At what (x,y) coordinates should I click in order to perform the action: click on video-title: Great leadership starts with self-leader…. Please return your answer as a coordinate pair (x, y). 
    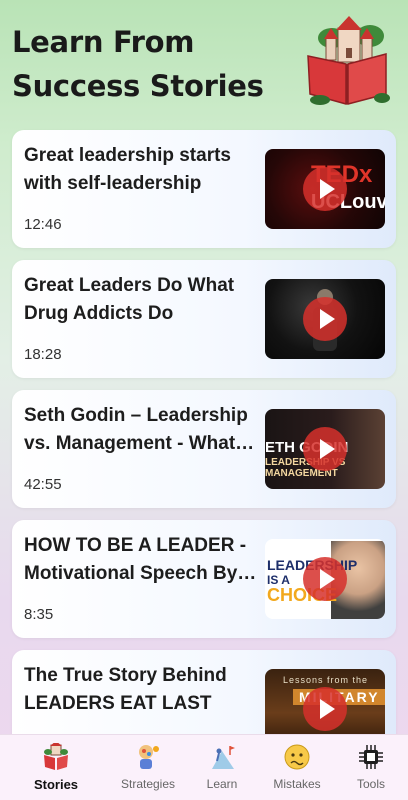
    Looking at the image, I should click on (127, 169).